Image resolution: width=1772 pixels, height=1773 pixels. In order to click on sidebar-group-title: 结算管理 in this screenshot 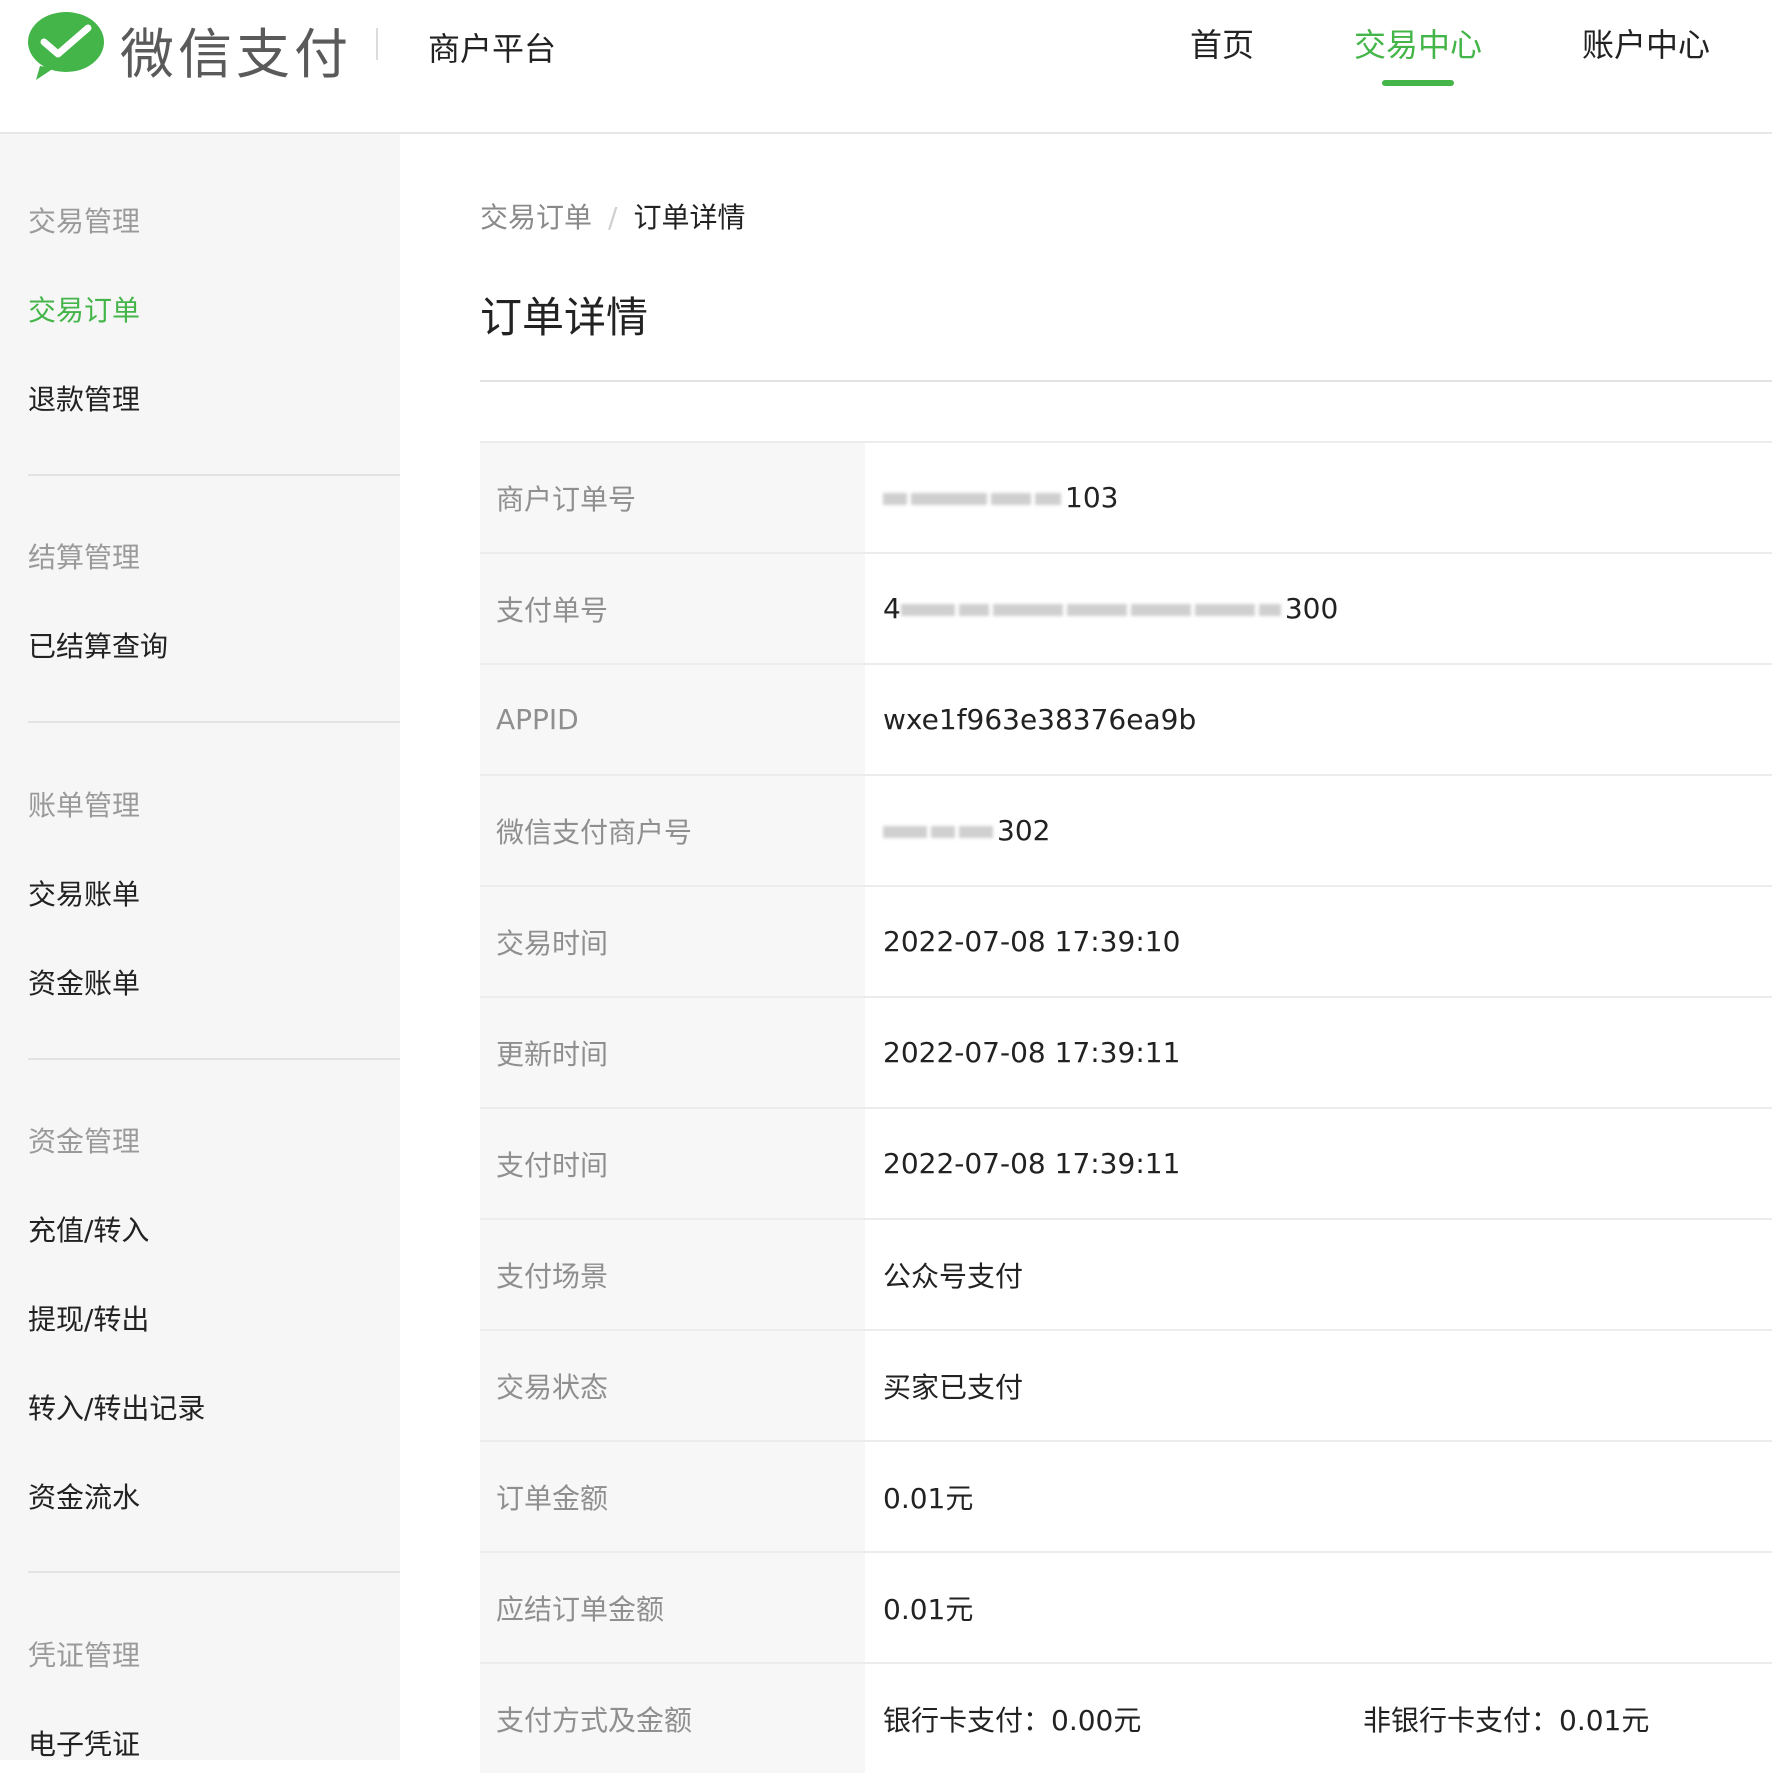, I will do `click(84, 557)`.